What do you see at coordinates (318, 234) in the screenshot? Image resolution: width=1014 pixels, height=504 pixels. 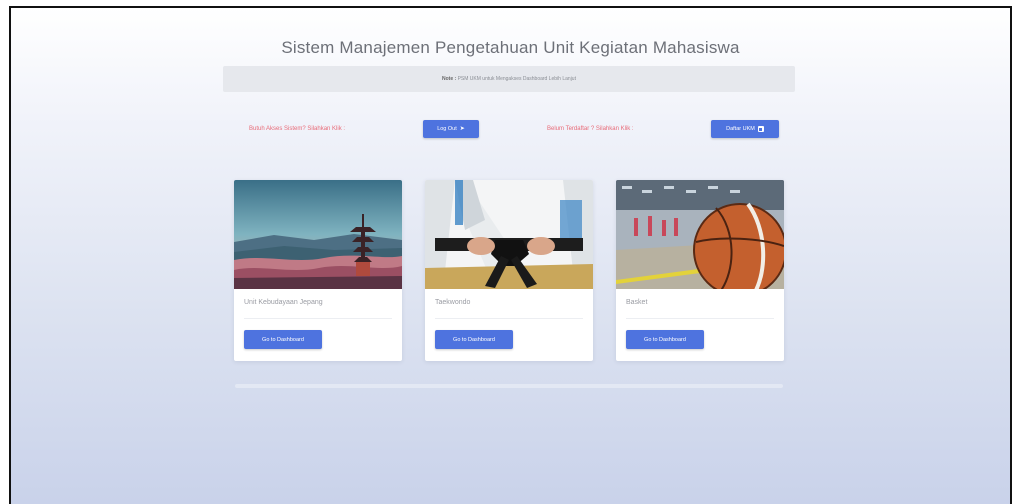 I see `card-image-pagoda` at bounding box center [318, 234].